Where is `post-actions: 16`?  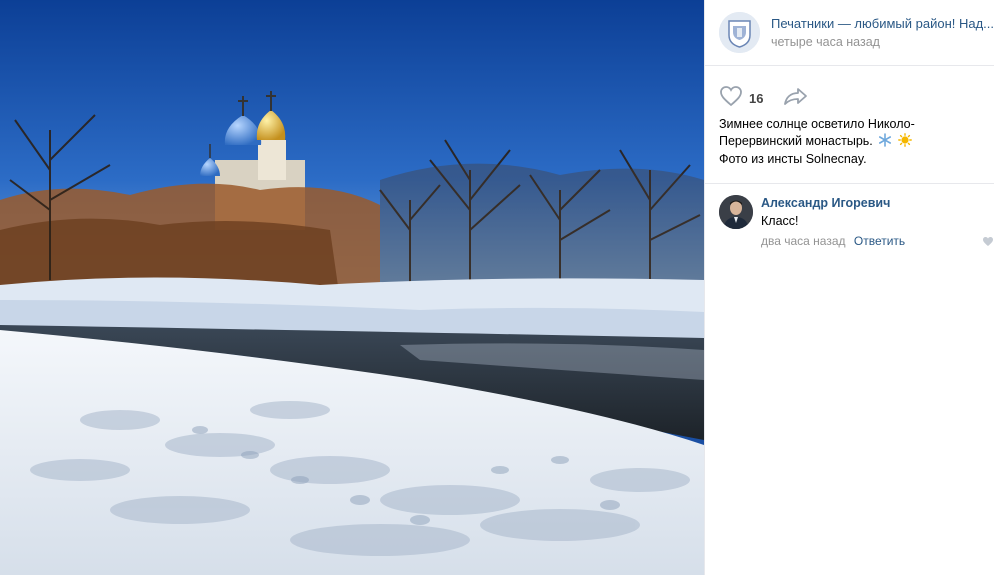
post-actions: 16 is located at coordinates (849, 89).